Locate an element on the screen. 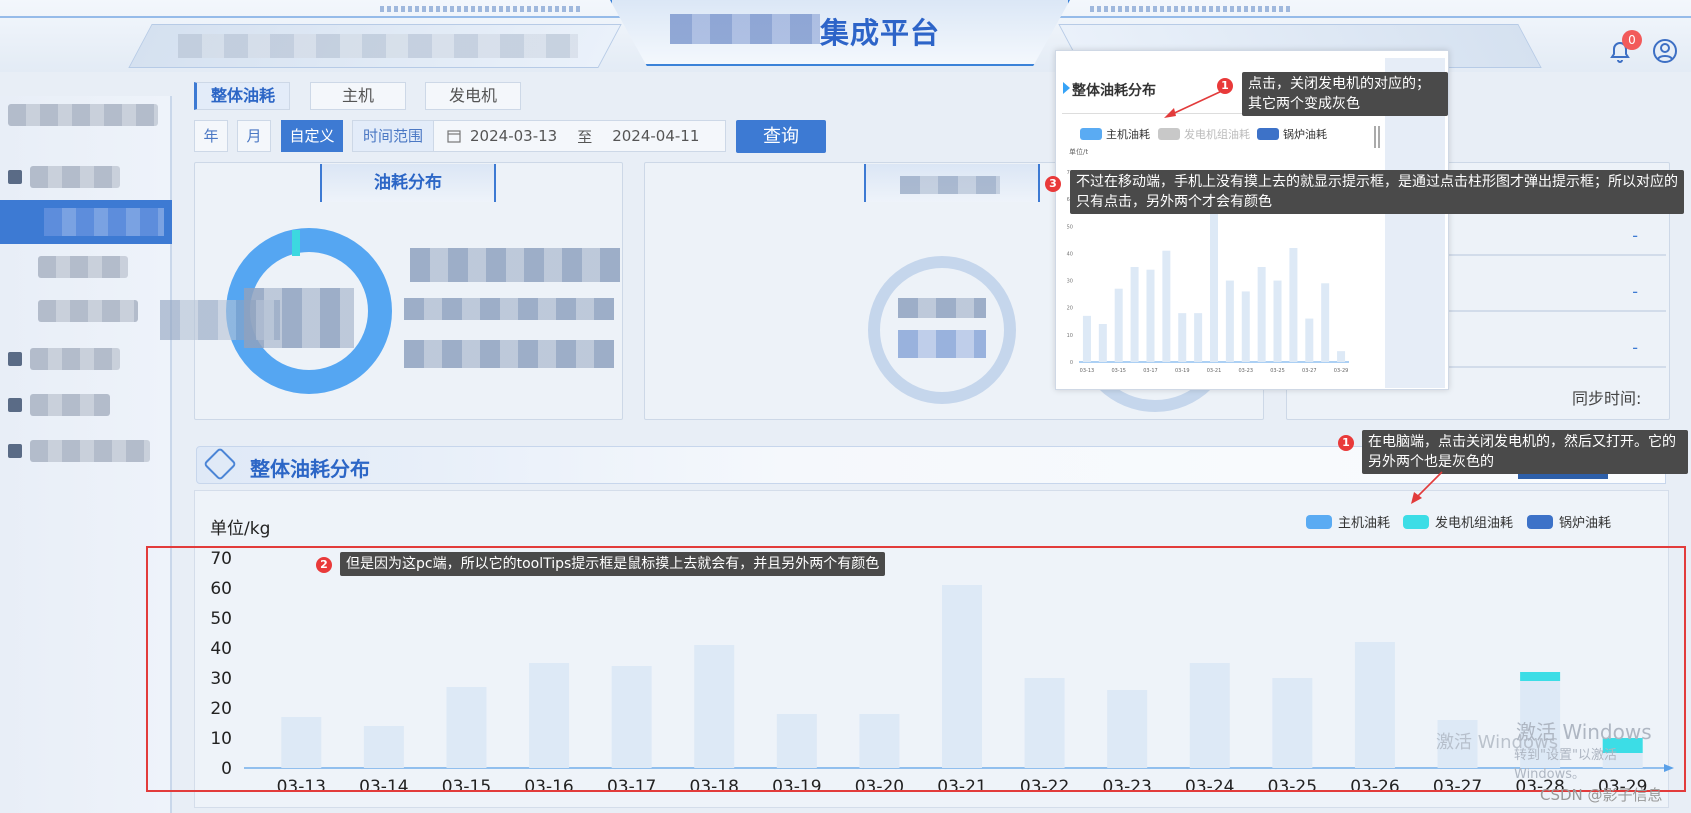  date-range-label: 时间范围 is located at coordinates (394, 136).